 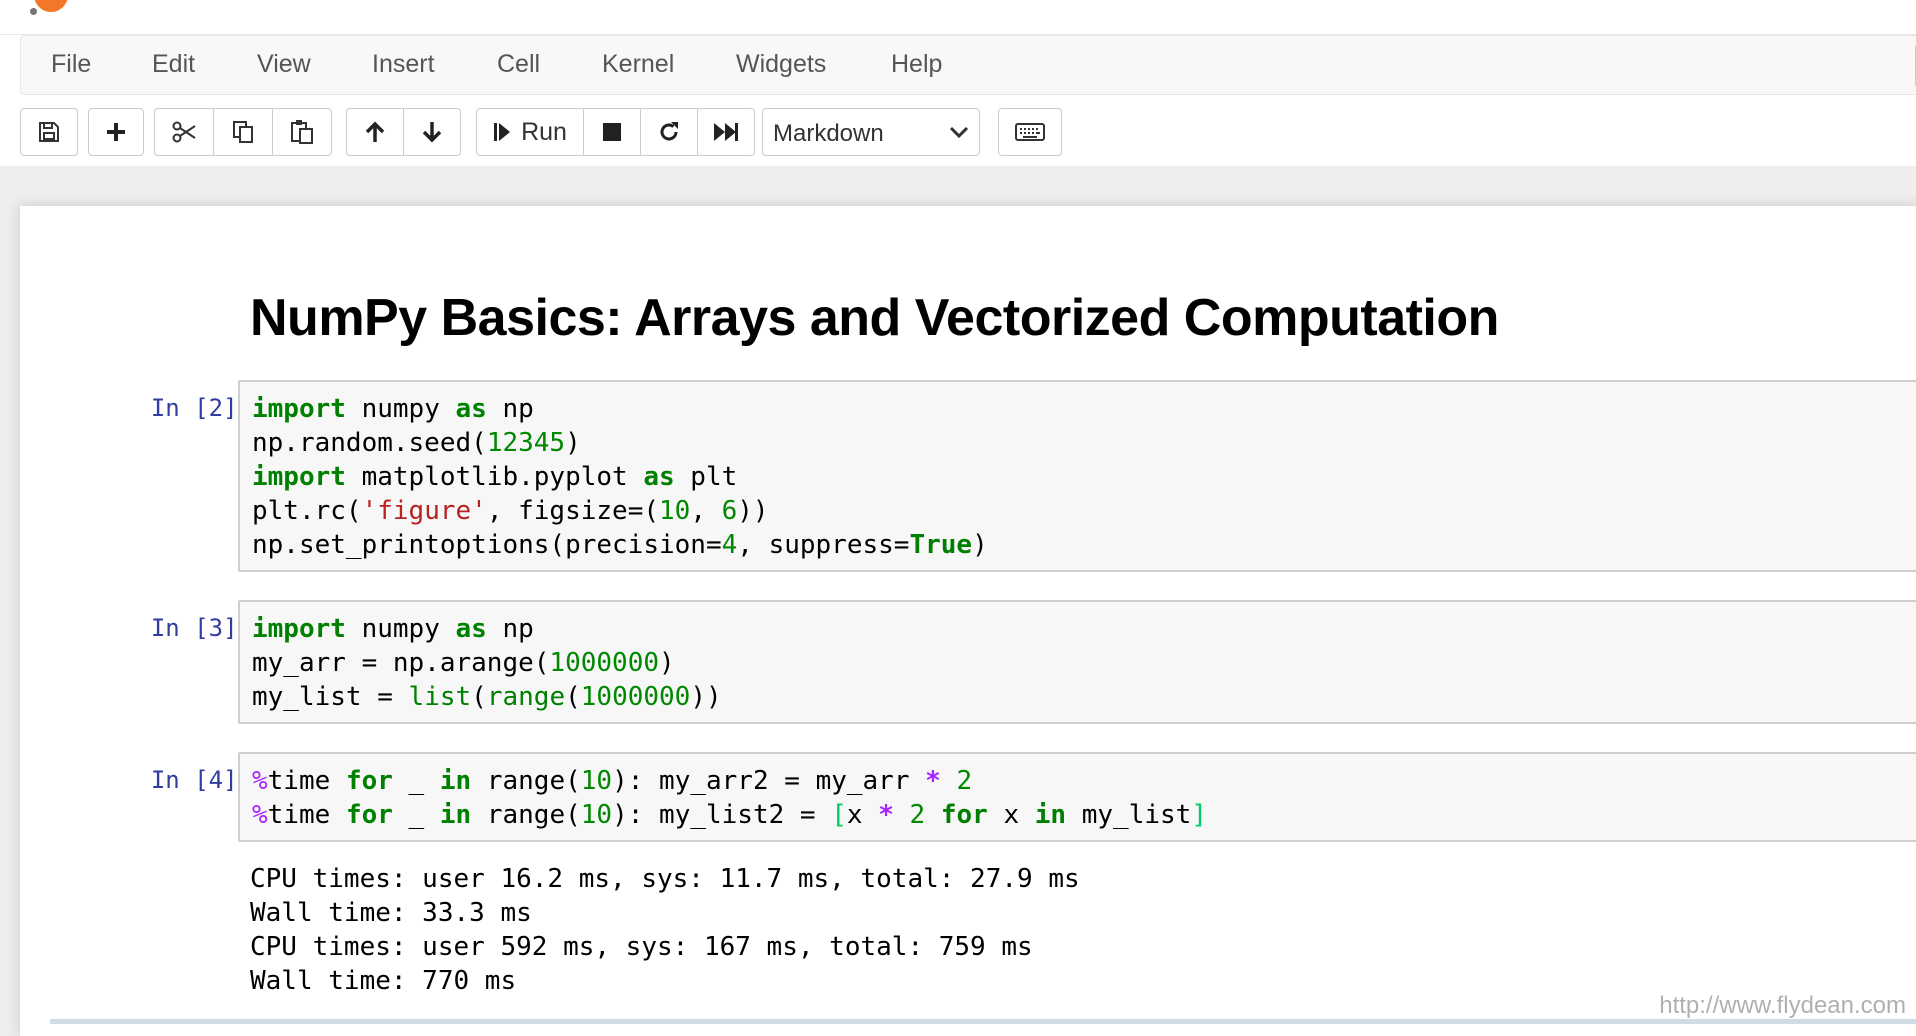 What do you see at coordinates (959, 132) in the screenshot?
I see `chevron-down-icon` at bounding box center [959, 132].